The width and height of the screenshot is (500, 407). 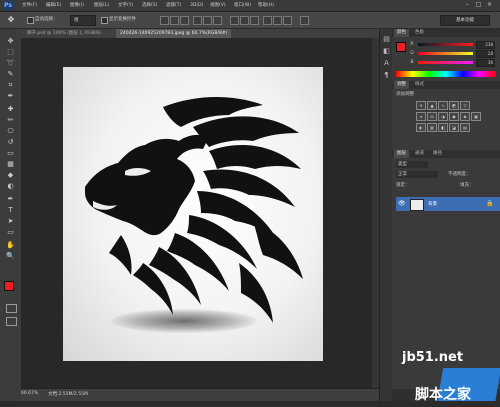 I want to click on curves-icon: ∿, so click(x=443, y=105).